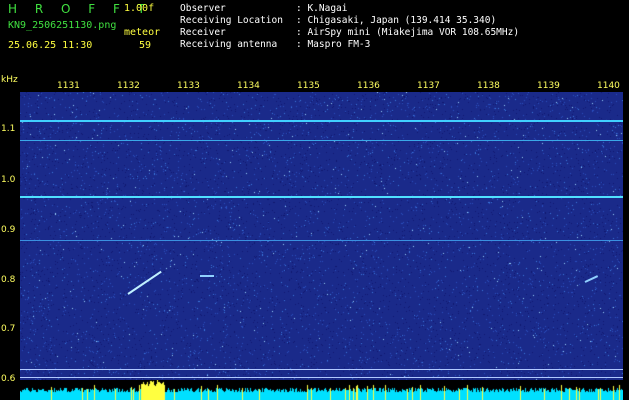 Image resolution: width=629 pixels, height=400 pixels. Describe the element at coordinates (139, 8) in the screenshot. I see `version-label: 1.00f` at that location.